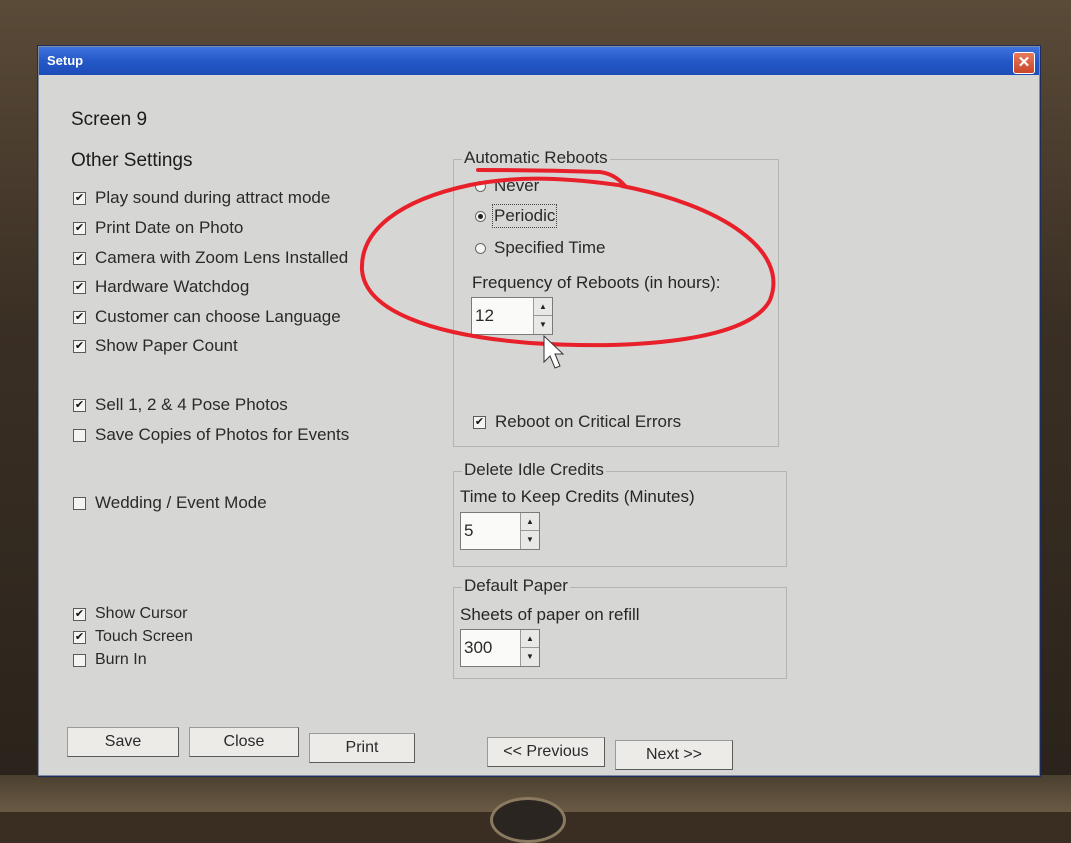  What do you see at coordinates (528, 820) in the screenshot?
I see `monitor-power-button` at bounding box center [528, 820].